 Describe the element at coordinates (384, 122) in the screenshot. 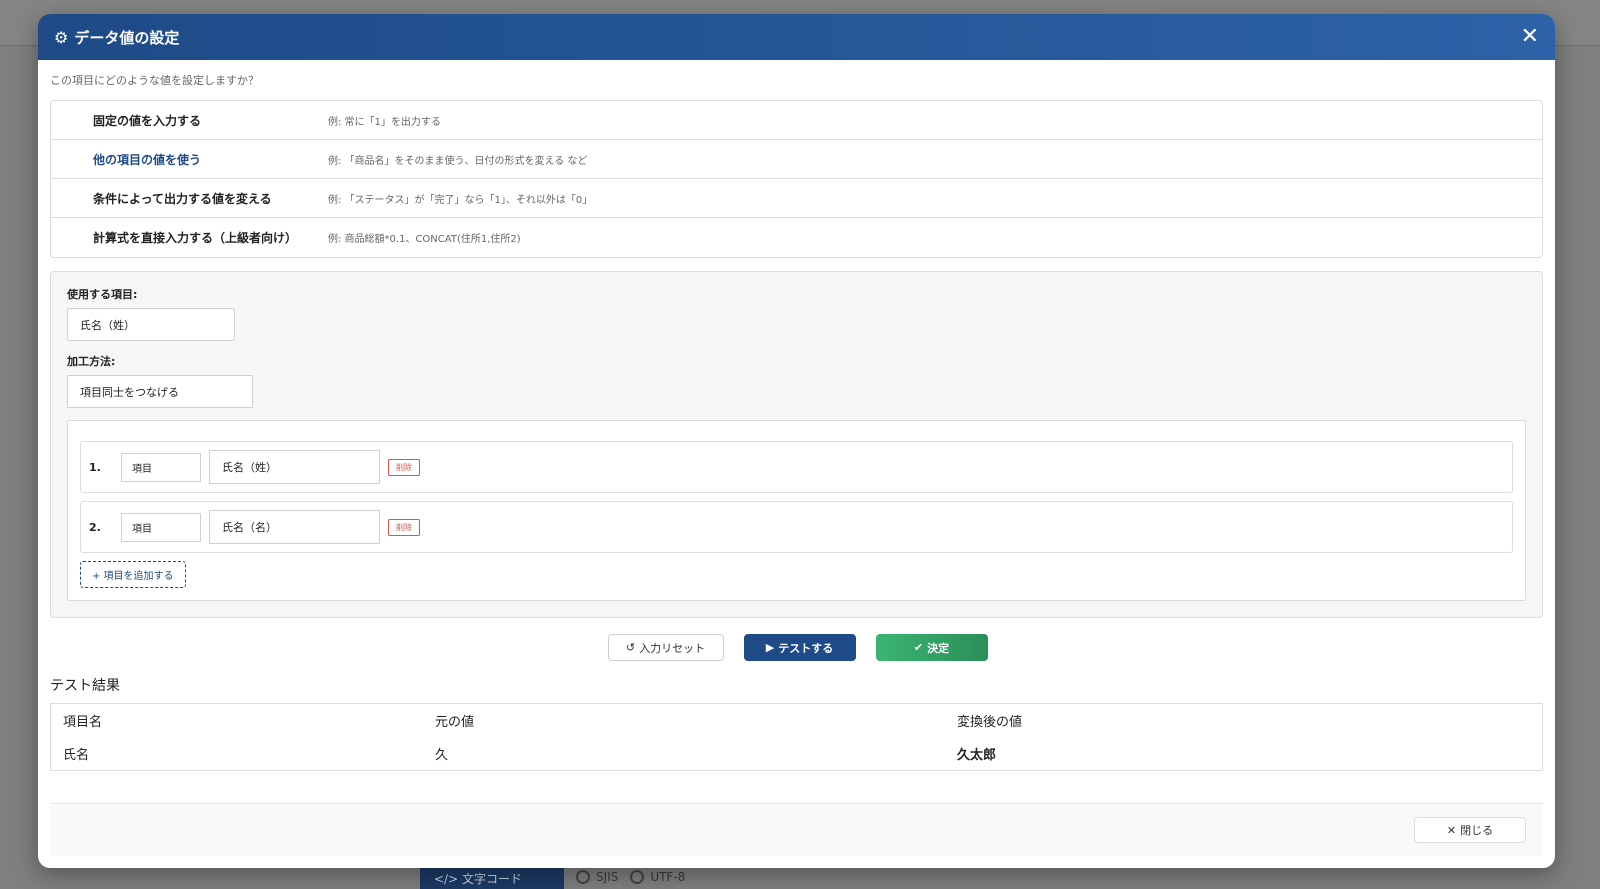

I see `option-example: 例: 常に「1」を出力する` at that location.